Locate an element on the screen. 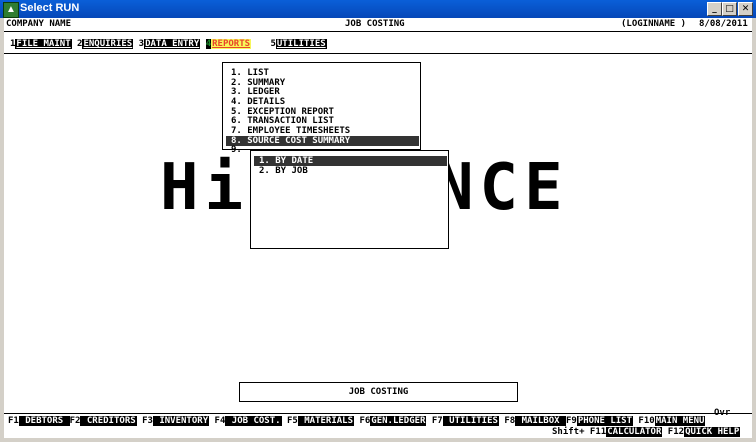  maximize-button: □ is located at coordinates (729, 9).